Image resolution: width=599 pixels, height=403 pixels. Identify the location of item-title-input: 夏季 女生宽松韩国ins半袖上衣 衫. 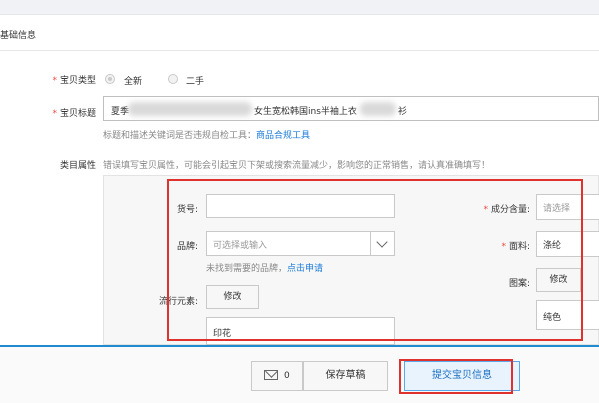
(351, 108).